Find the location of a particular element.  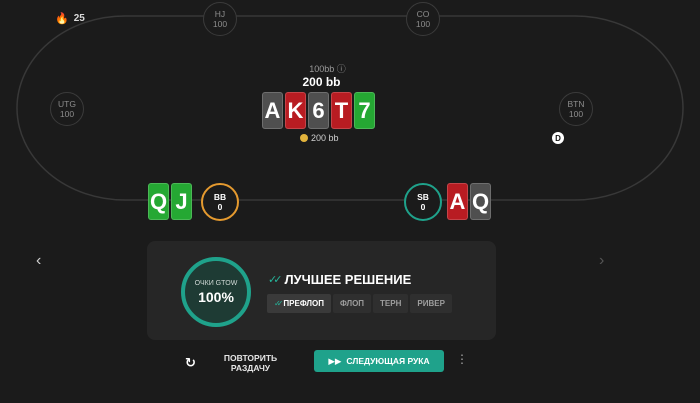

flame-icon: 🔥 is located at coordinates (62, 19).